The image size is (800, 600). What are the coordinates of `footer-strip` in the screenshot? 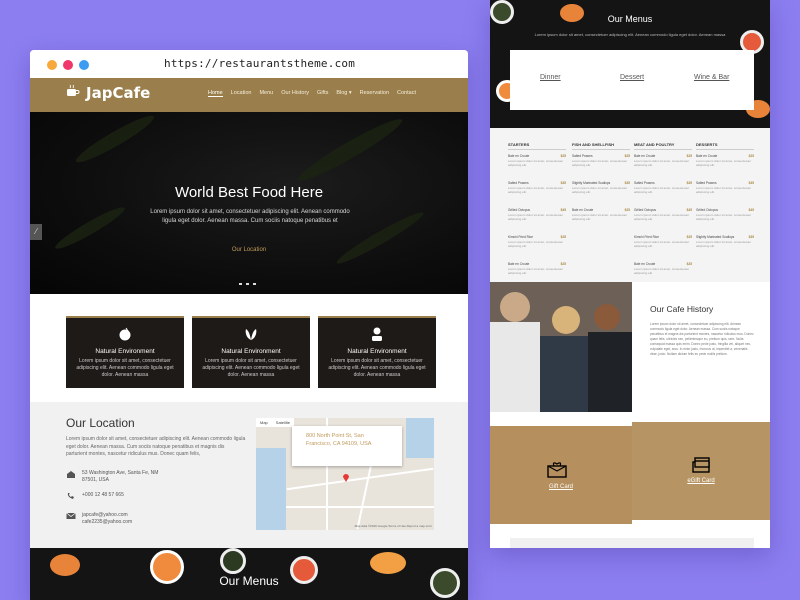 It's located at (632, 543).